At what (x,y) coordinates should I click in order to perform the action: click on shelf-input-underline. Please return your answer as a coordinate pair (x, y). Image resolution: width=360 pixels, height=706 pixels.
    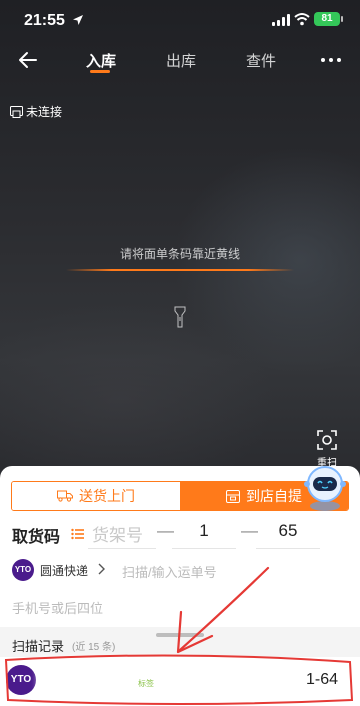
    Looking at the image, I should click on (122, 548).